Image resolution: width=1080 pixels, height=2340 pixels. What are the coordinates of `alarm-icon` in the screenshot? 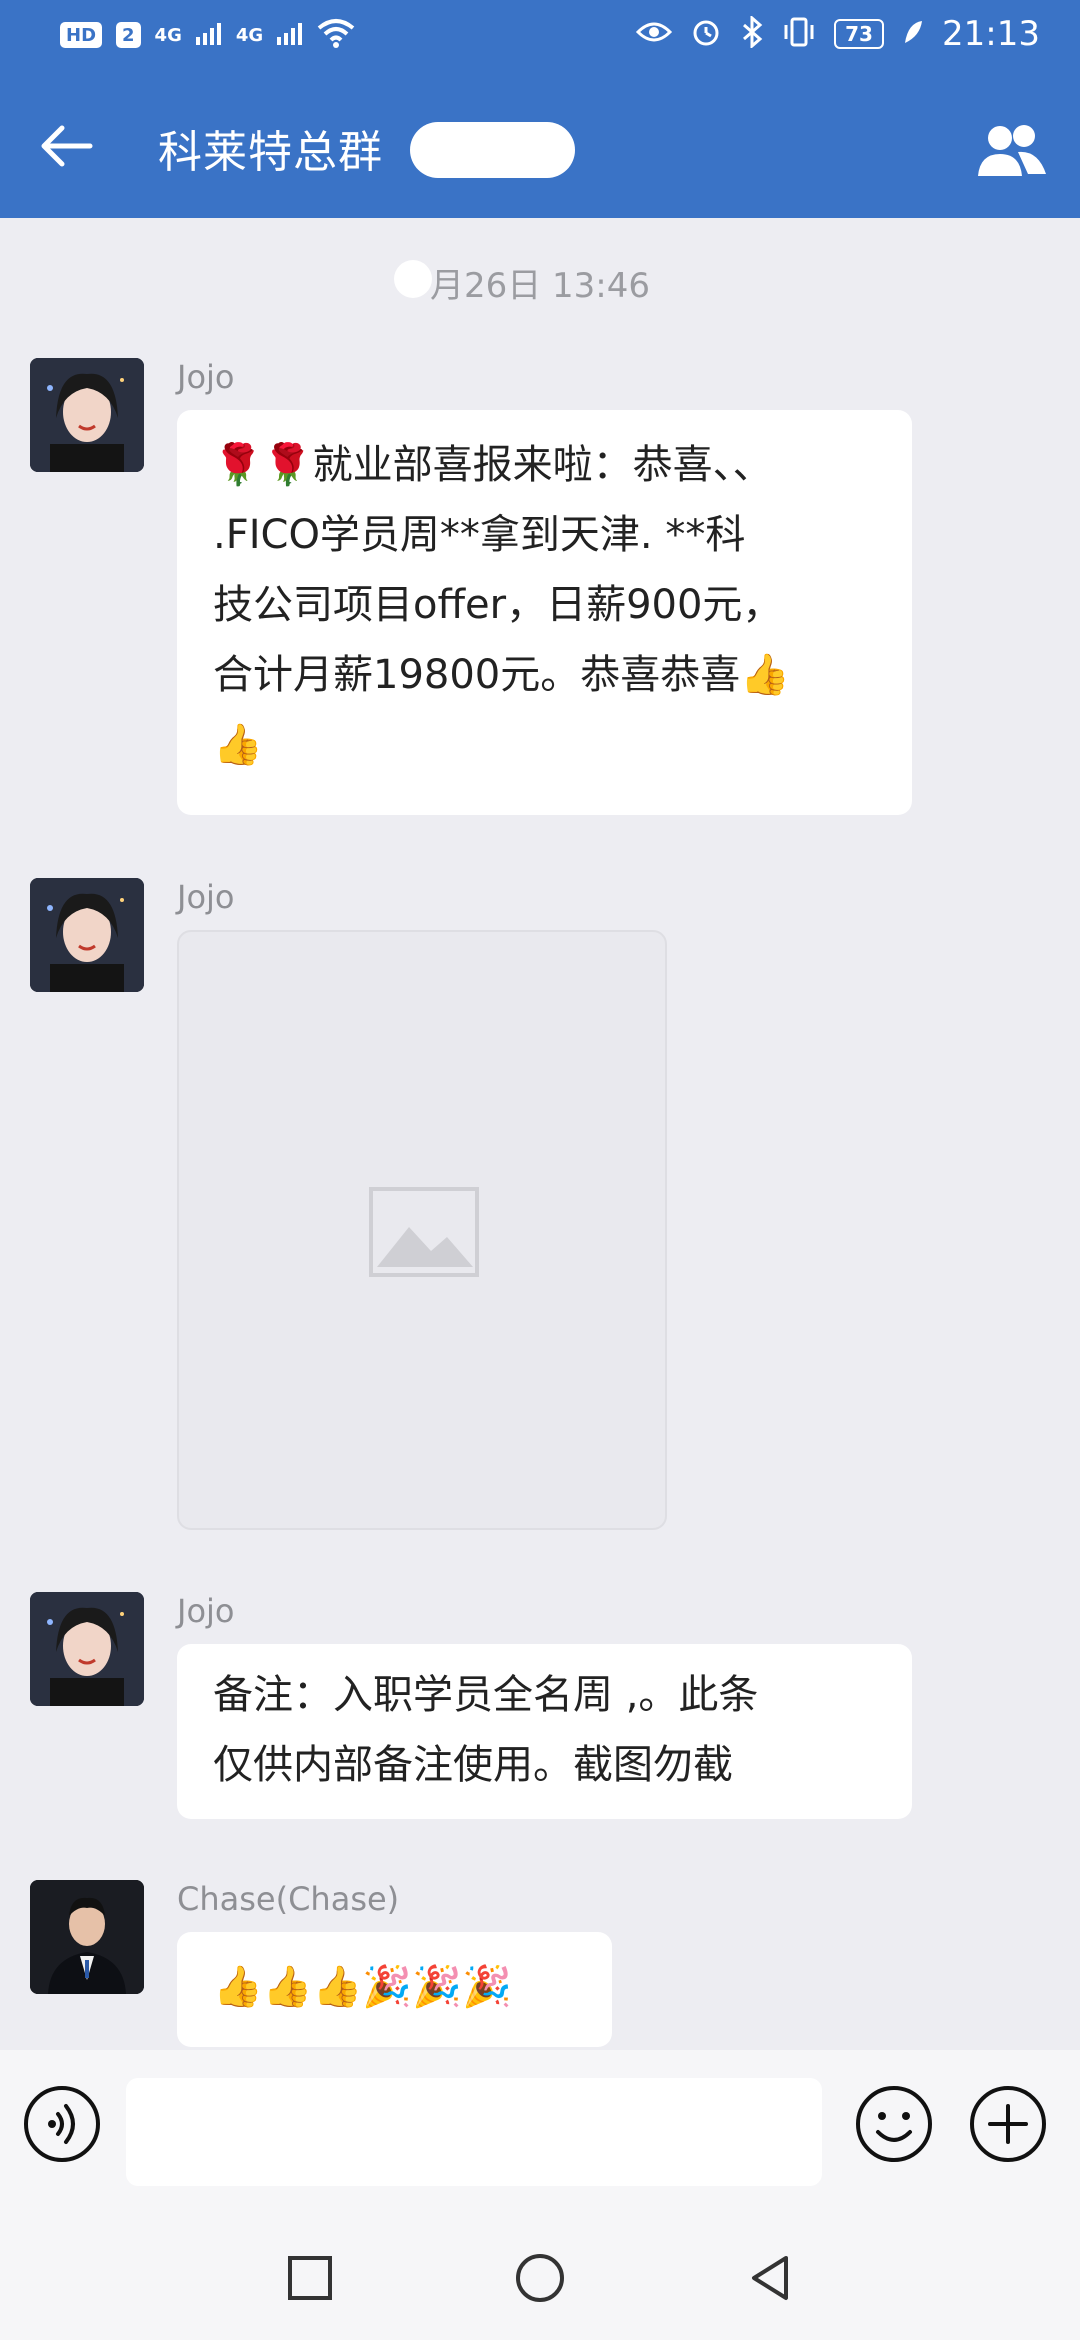 It's located at (706, 34).